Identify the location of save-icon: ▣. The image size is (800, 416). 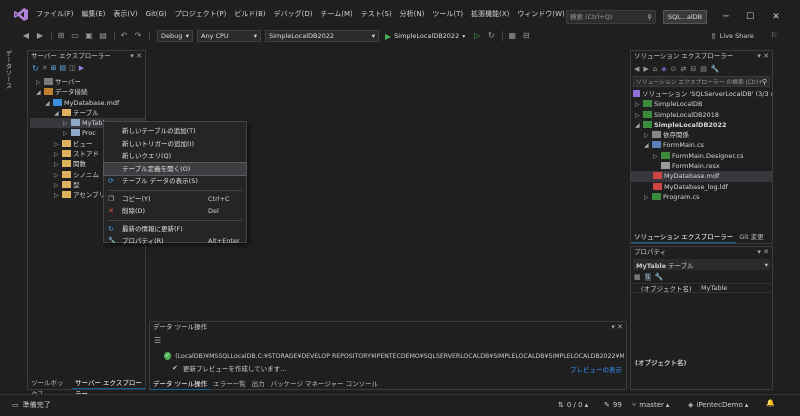
(89, 36).